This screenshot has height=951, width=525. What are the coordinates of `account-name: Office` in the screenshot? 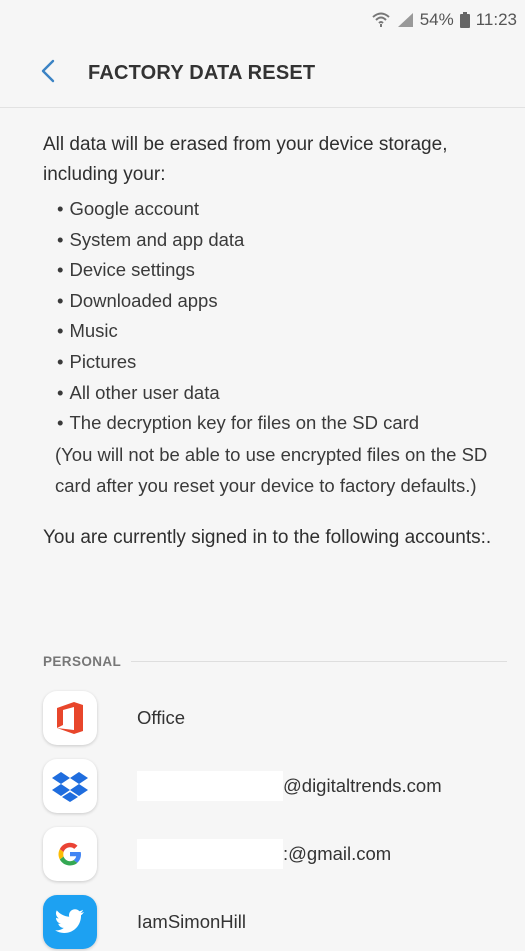 It's located at (161, 717).